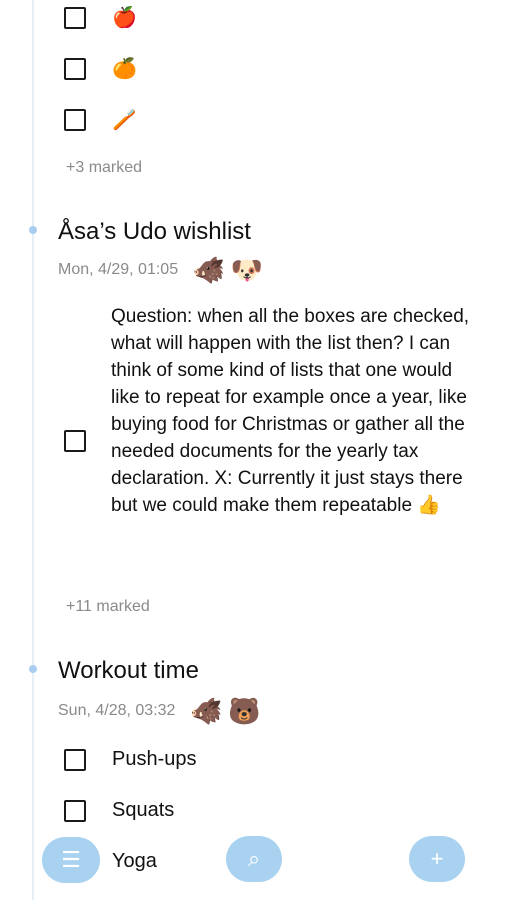 This screenshot has height=900, width=507. Describe the element at coordinates (100, 18) in the screenshot. I see `list-item: 🍎` at that location.